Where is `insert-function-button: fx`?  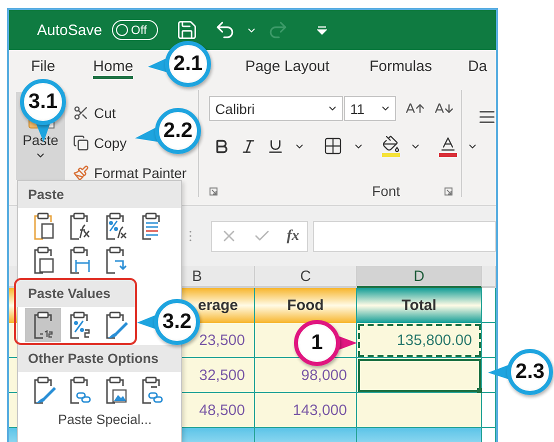
insert-function-button: fx is located at coordinates (293, 236).